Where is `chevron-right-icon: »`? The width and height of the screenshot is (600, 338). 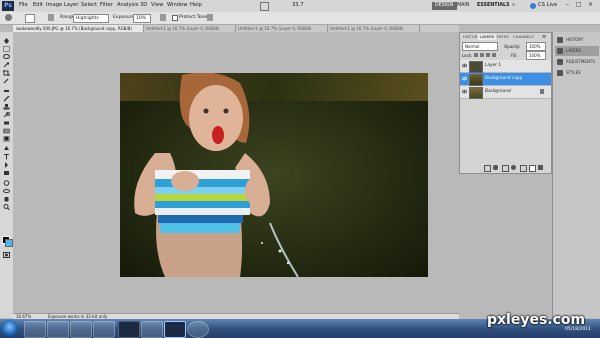
chevron-right-icon: » is located at coordinates (513, 5).